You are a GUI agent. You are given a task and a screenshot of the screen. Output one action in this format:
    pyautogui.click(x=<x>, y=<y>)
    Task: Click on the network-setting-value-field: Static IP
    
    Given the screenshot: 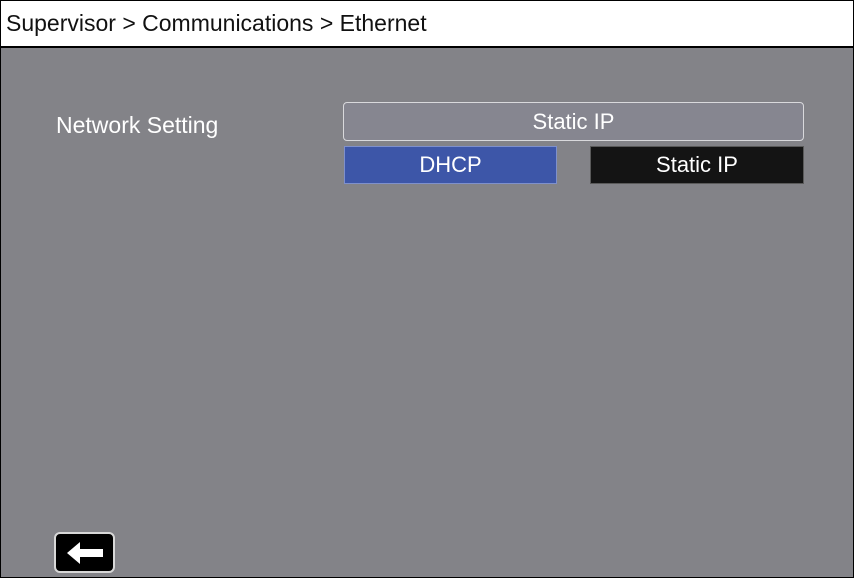 What is the action you would take?
    pyautogui.click(x=573, y=121)
    